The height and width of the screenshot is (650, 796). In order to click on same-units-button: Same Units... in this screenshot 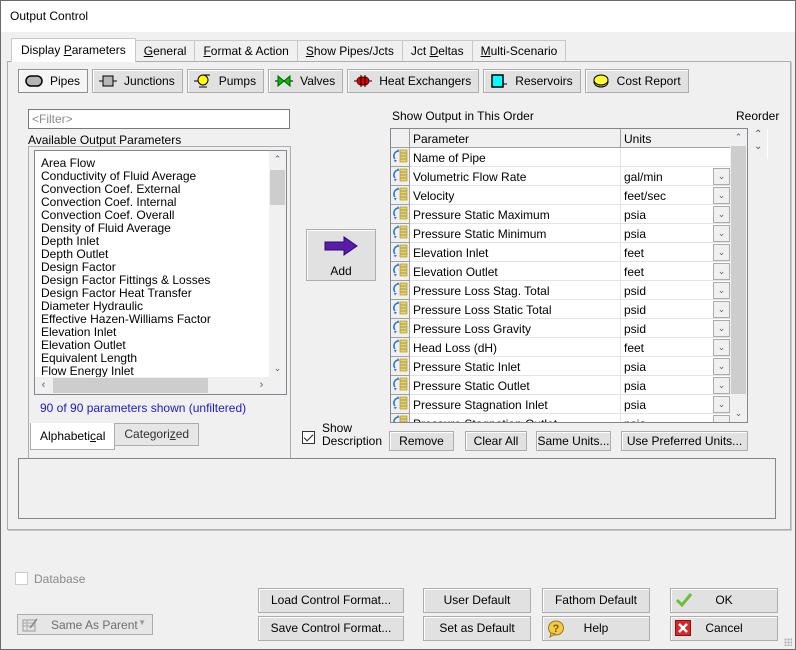, I will do `click(573, 441)`.